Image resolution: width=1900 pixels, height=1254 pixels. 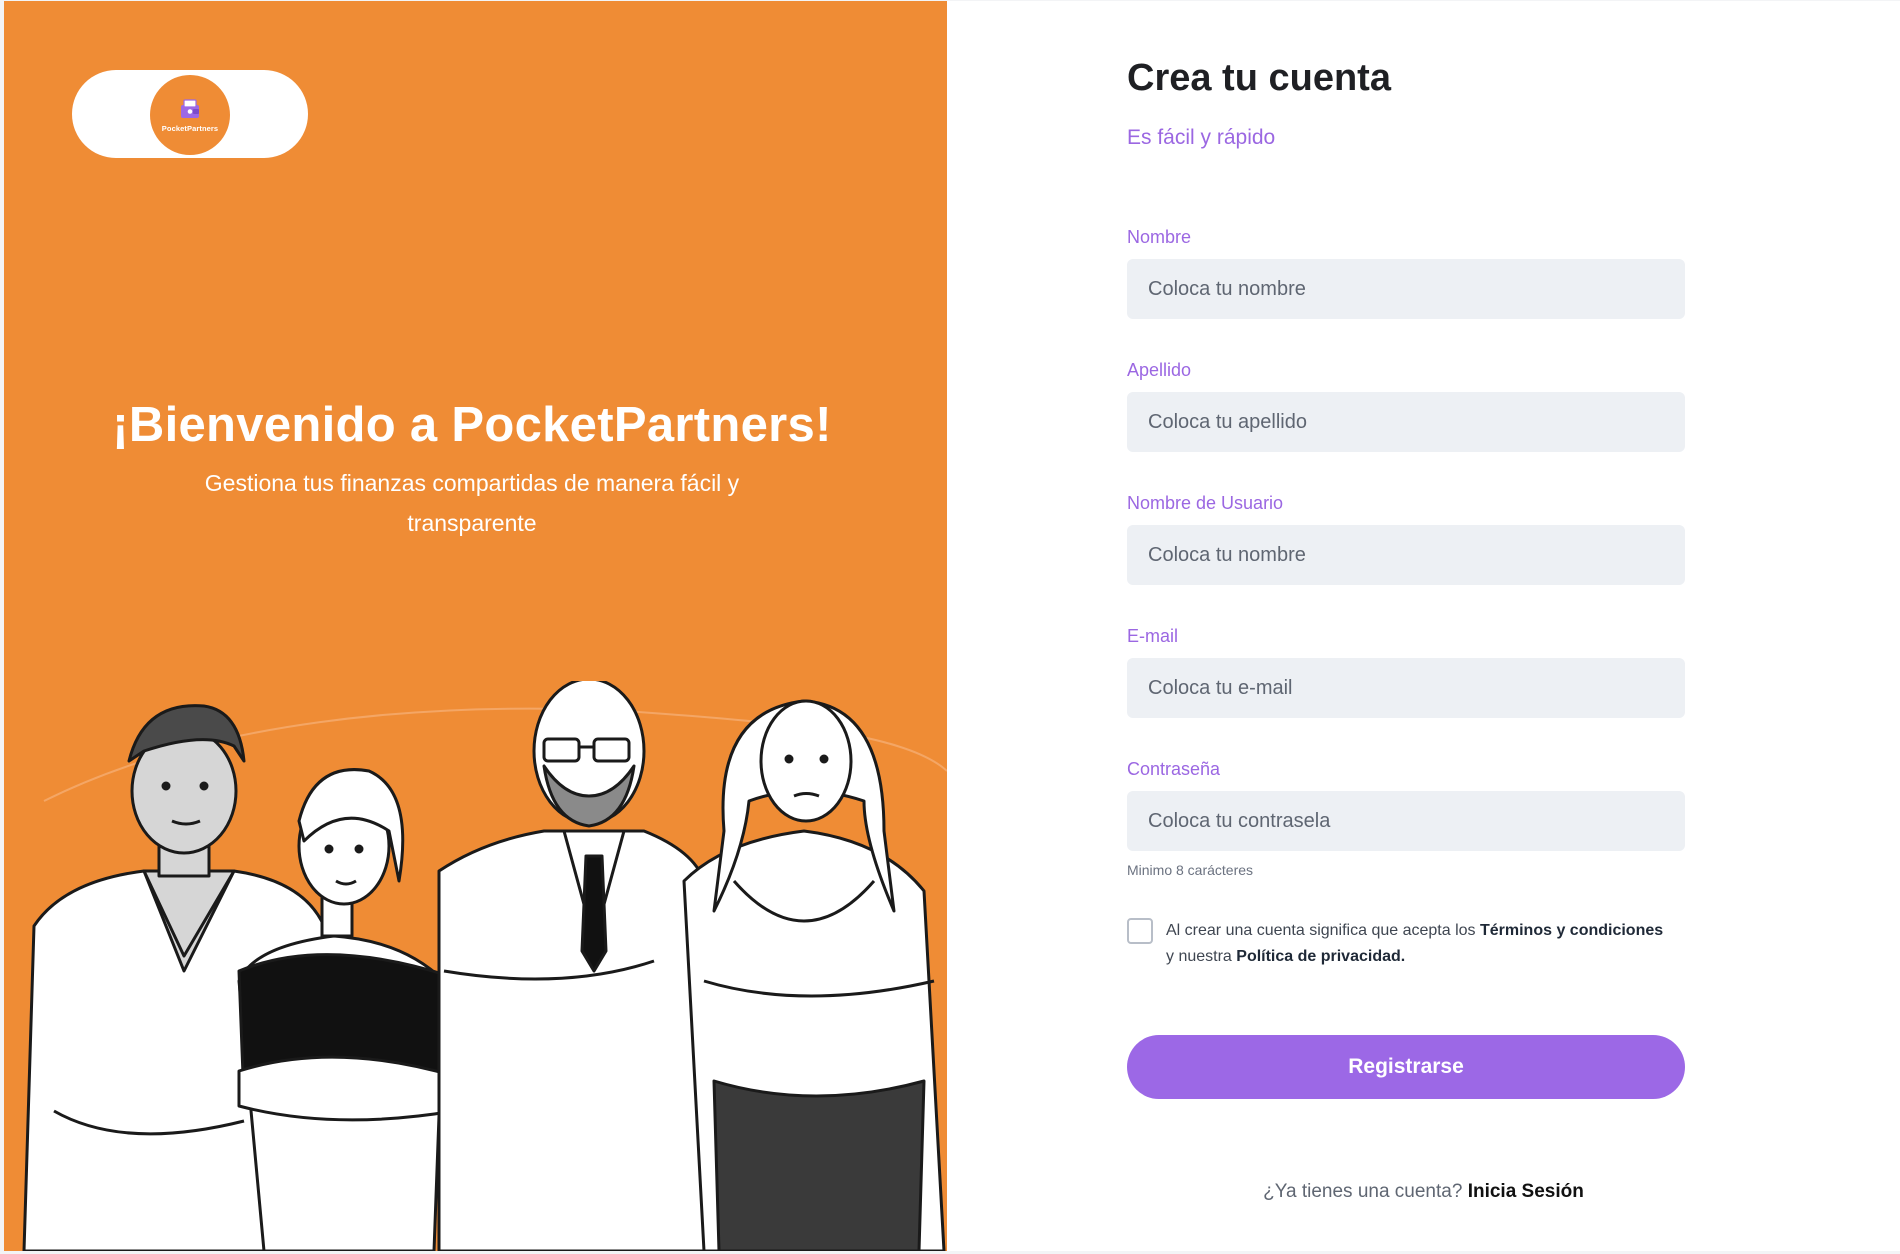 I want to click on username-input, so click(x=1406, y=555).